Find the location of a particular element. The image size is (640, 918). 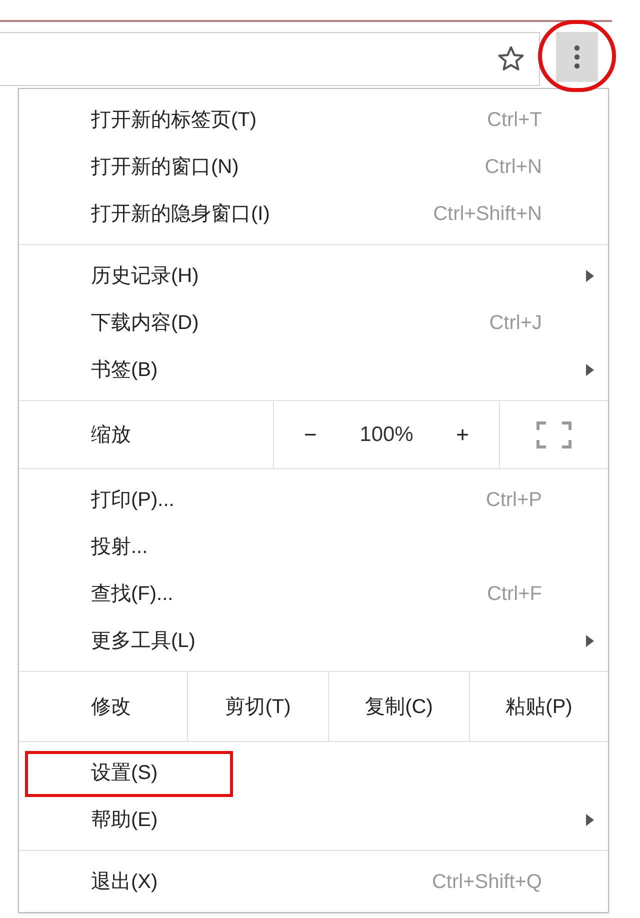

menu-item-row: 退出(X) Ctrl+Shift+Q is located at coordinates (313, 881).